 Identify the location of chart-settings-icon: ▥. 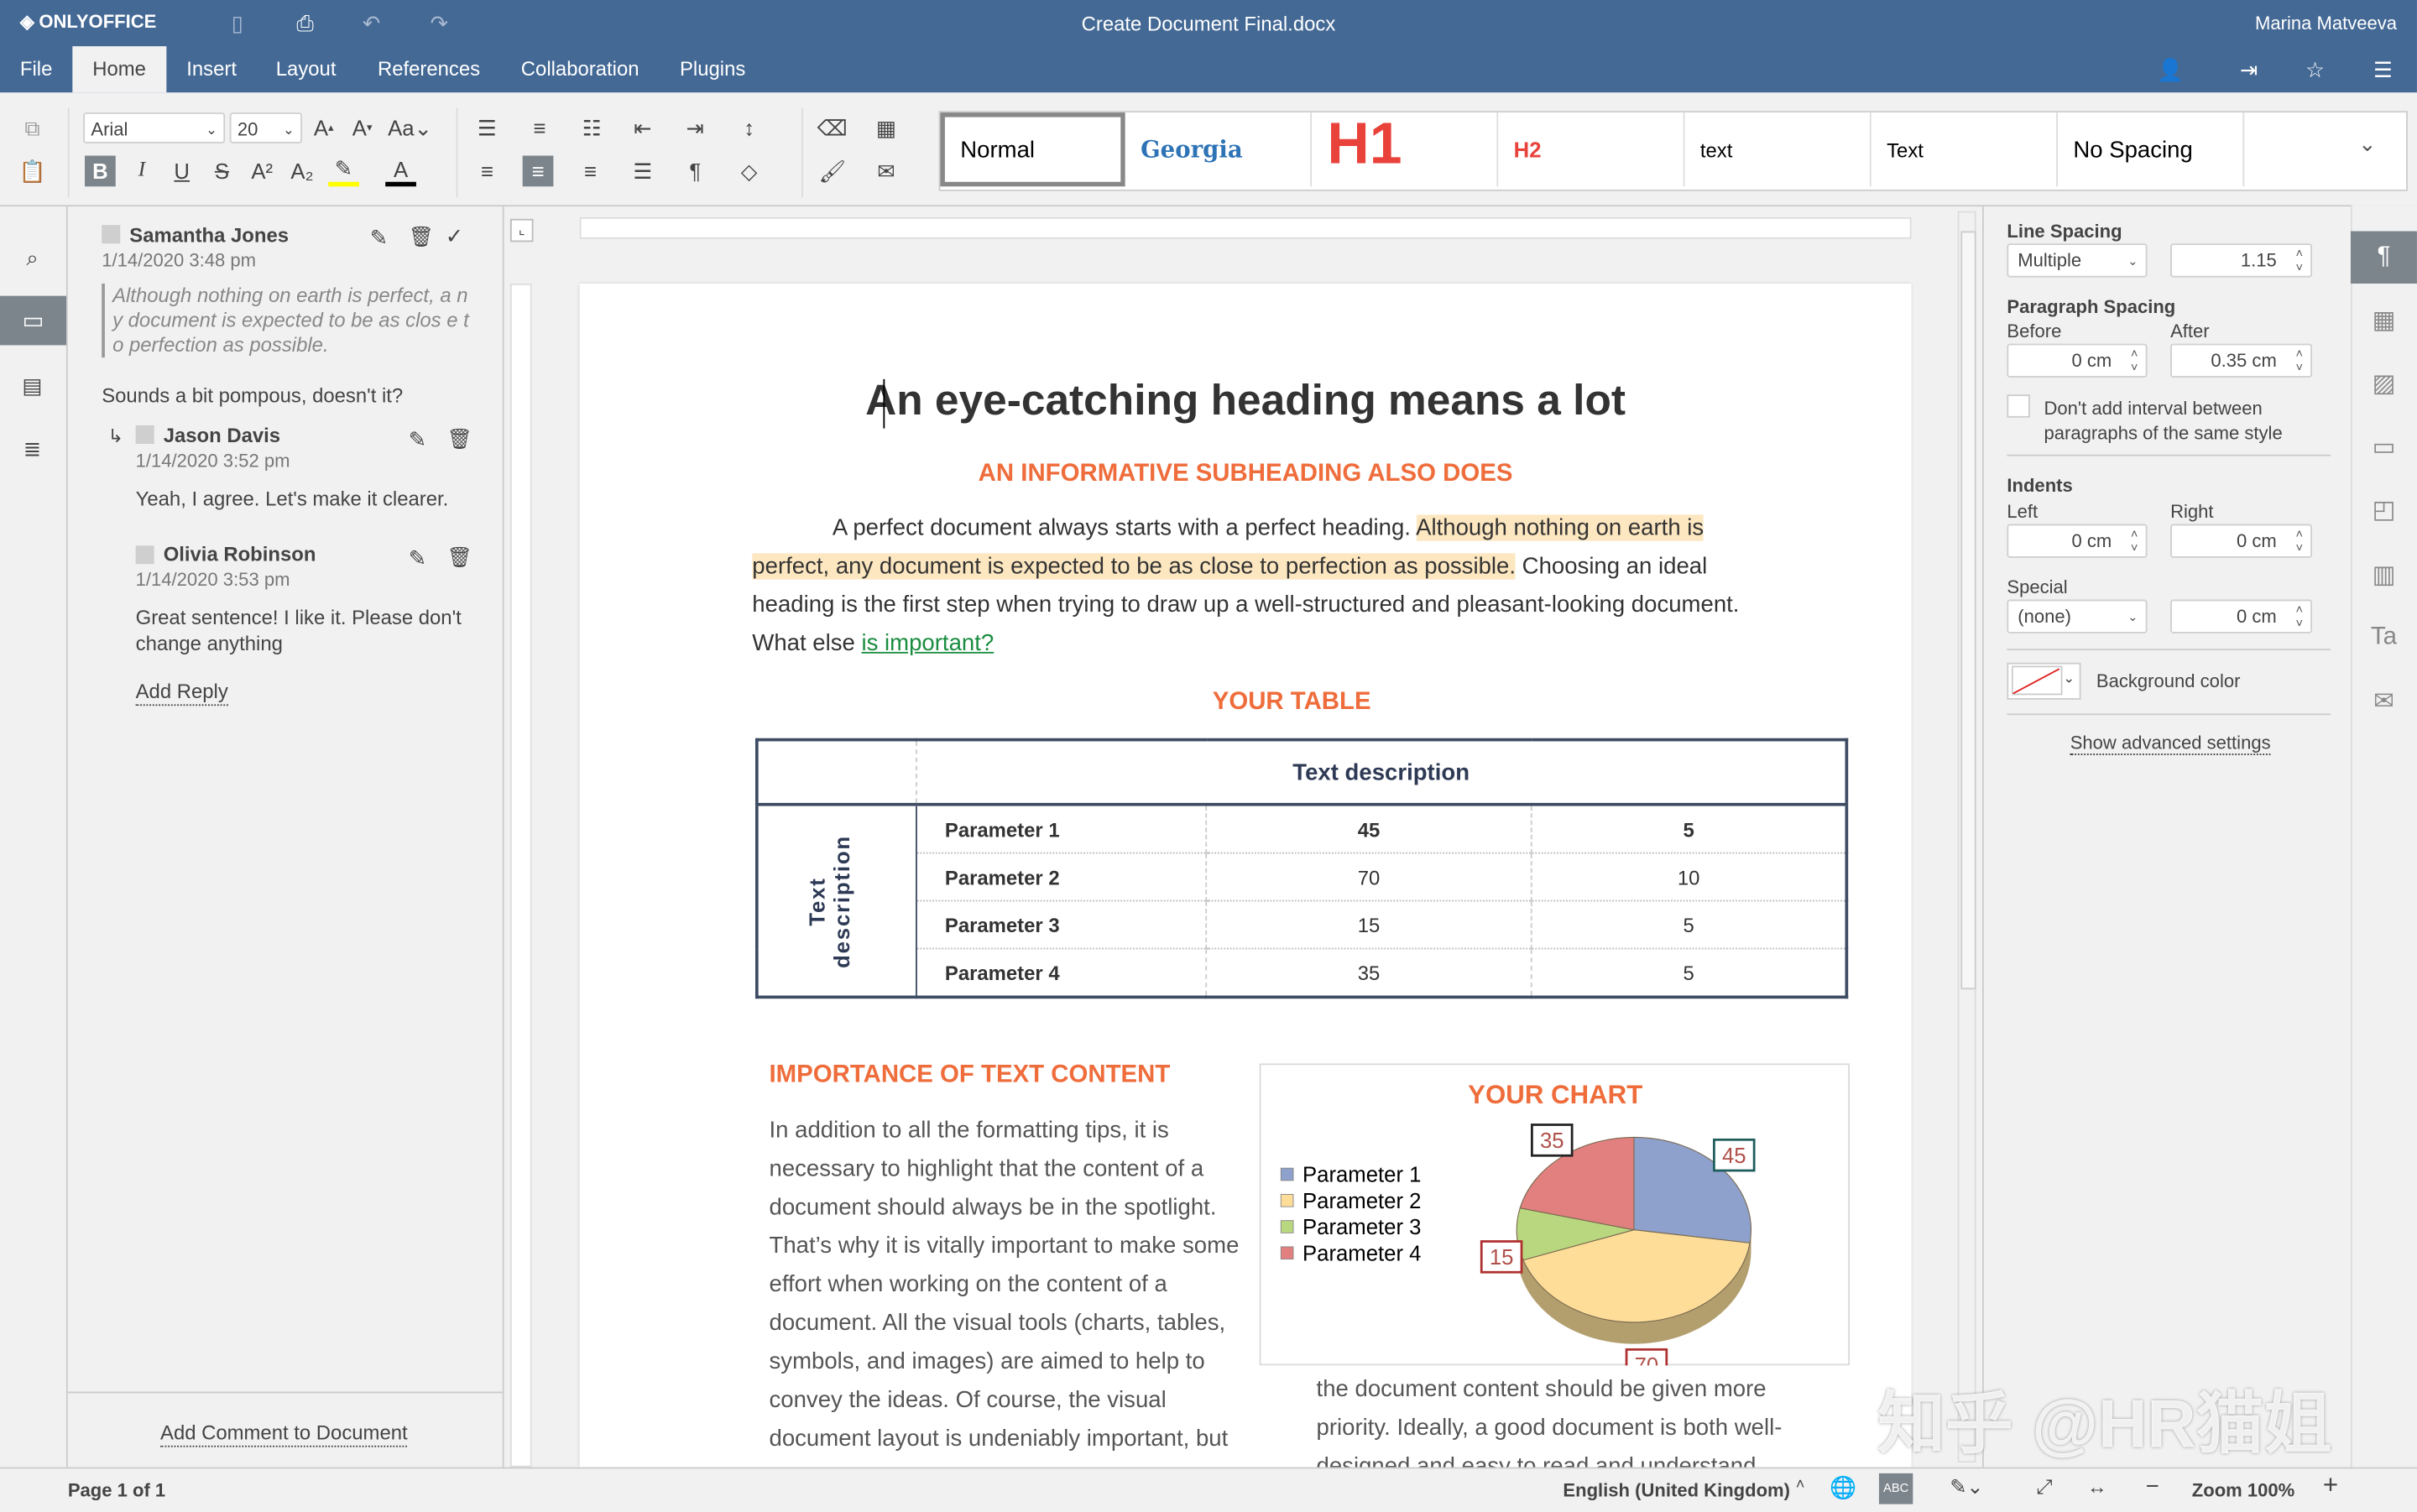
(2384, 575).